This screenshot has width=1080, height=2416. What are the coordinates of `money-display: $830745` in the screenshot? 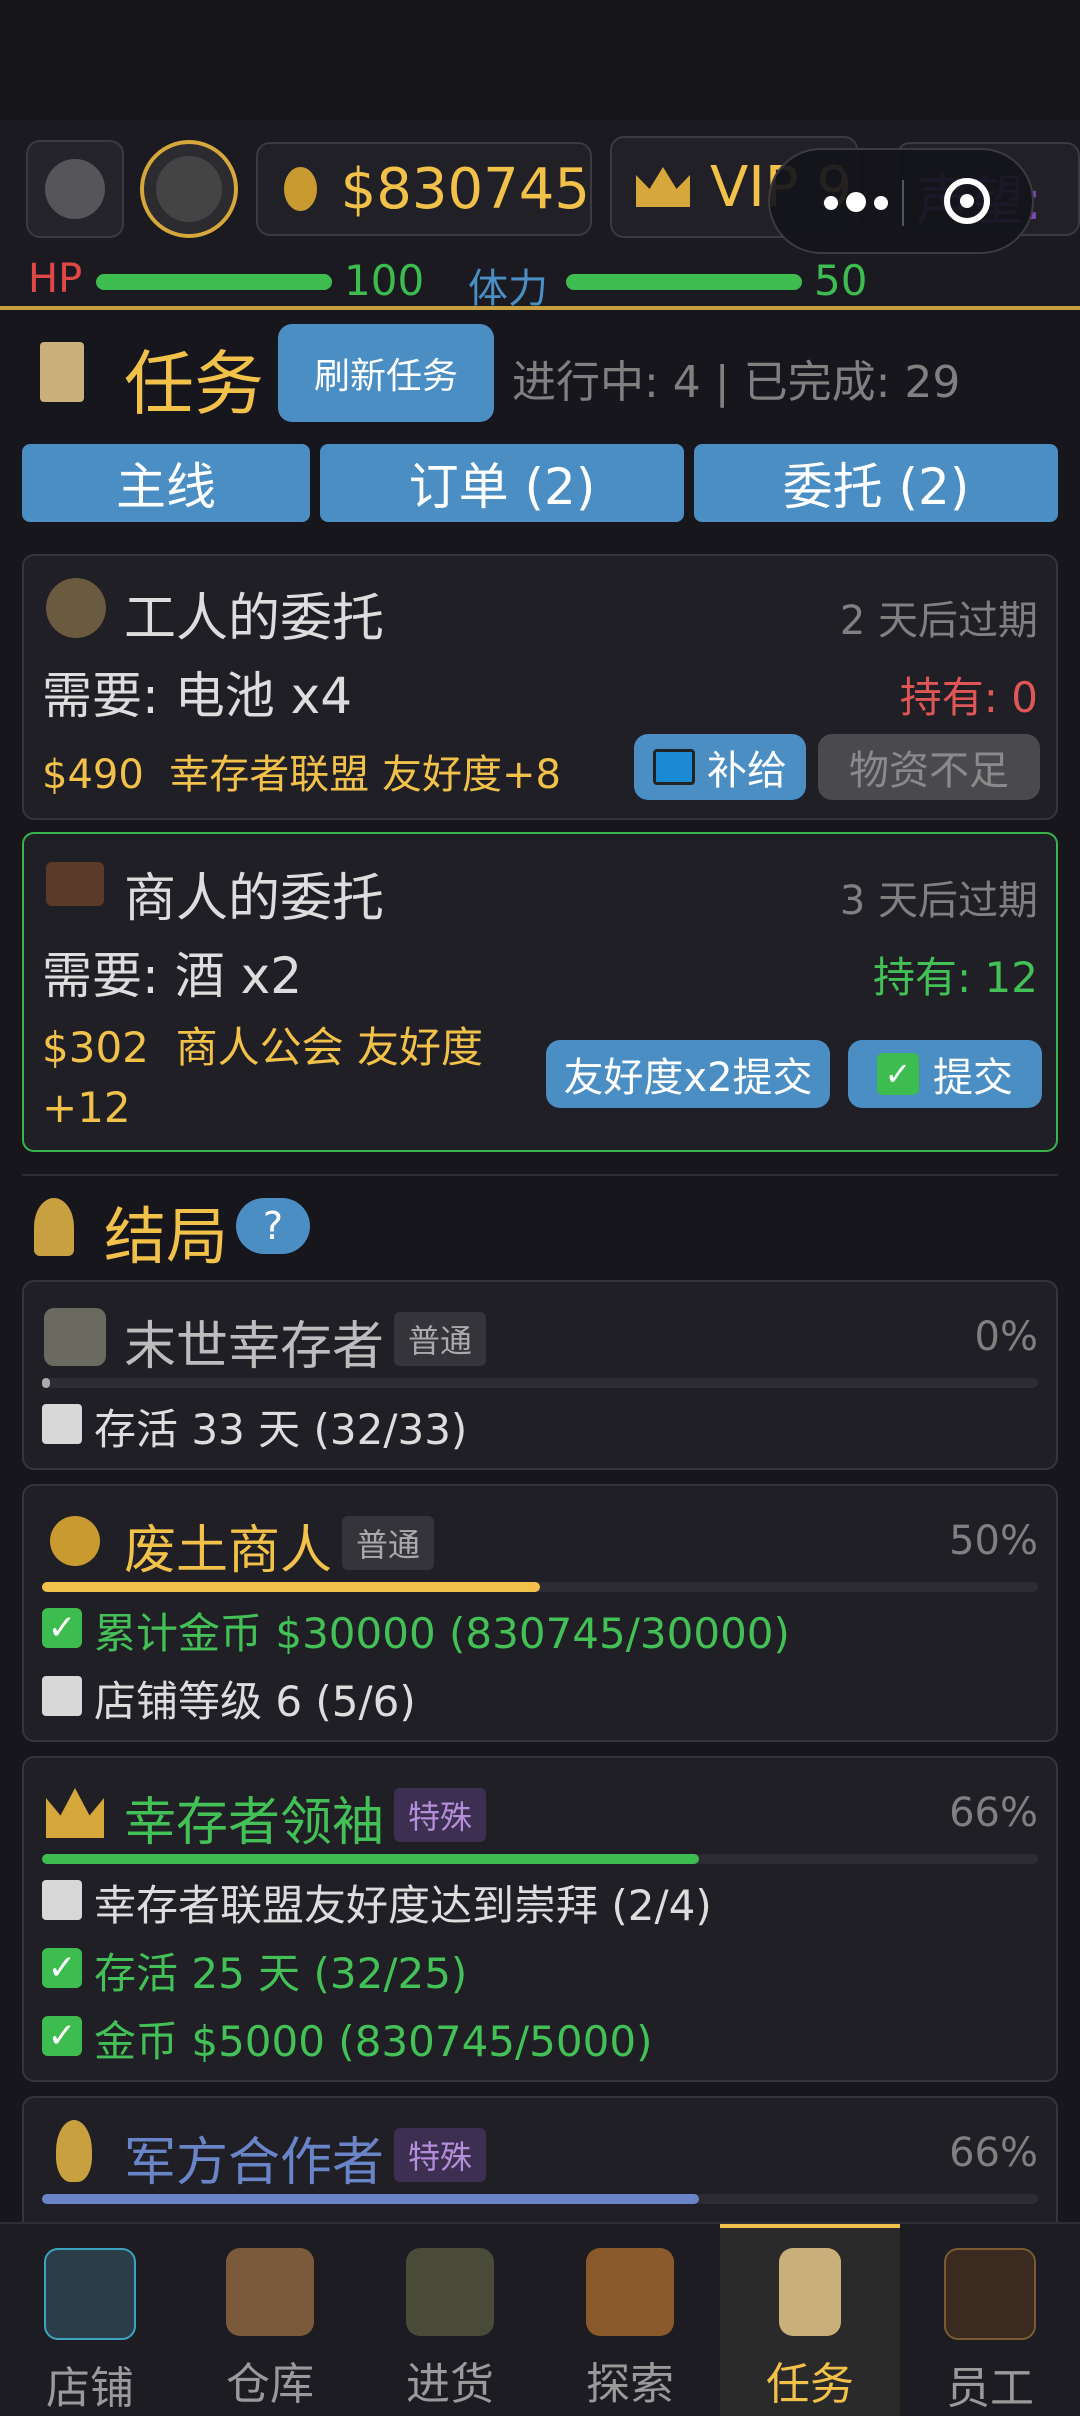 It's located at (424, 189).